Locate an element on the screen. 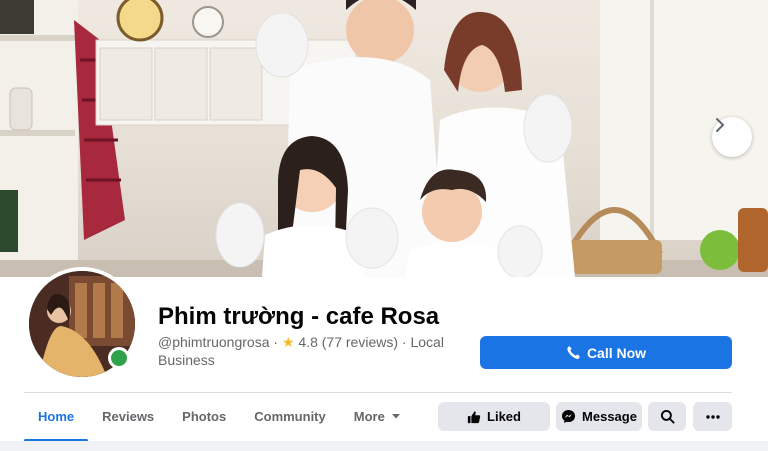  search-button is located at coordinates (667, 416).